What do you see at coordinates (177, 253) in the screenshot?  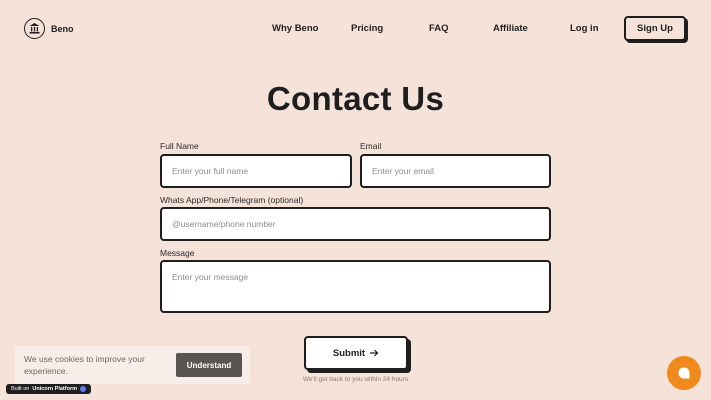 I see `message-label: Message` at bounding box center [177, 253].